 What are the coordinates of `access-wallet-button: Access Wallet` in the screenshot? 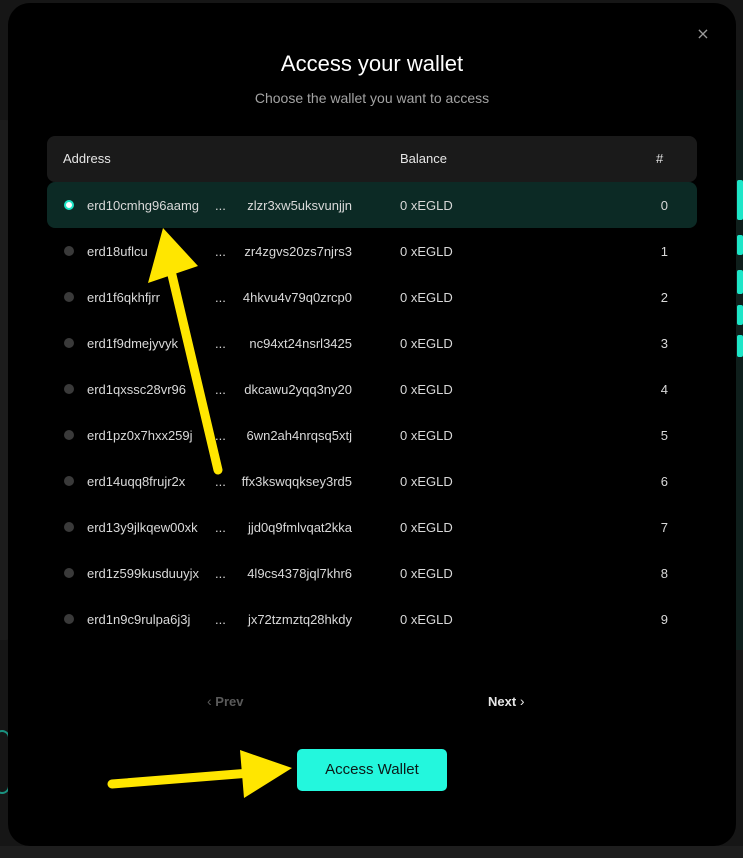 It's located at (372, 770).